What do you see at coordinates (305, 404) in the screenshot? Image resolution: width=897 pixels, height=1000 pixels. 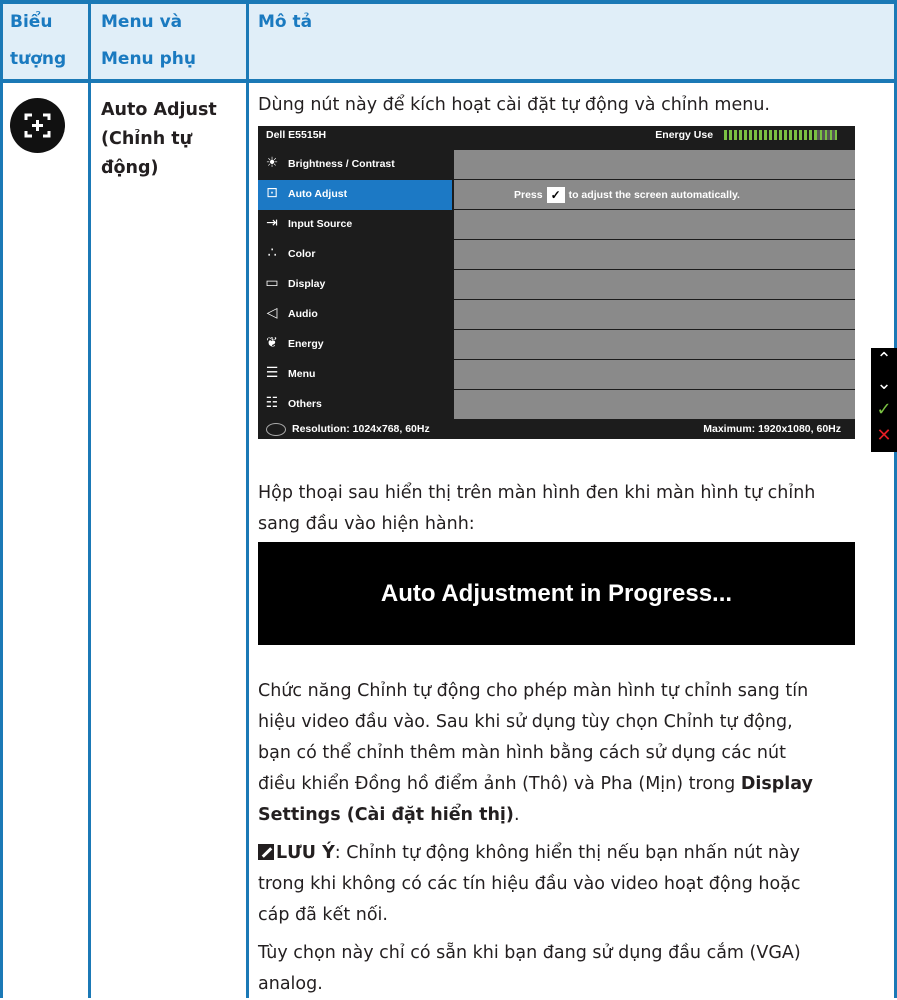 I see `osd-menu-item-label: Others` at bounding box center [305, 404].